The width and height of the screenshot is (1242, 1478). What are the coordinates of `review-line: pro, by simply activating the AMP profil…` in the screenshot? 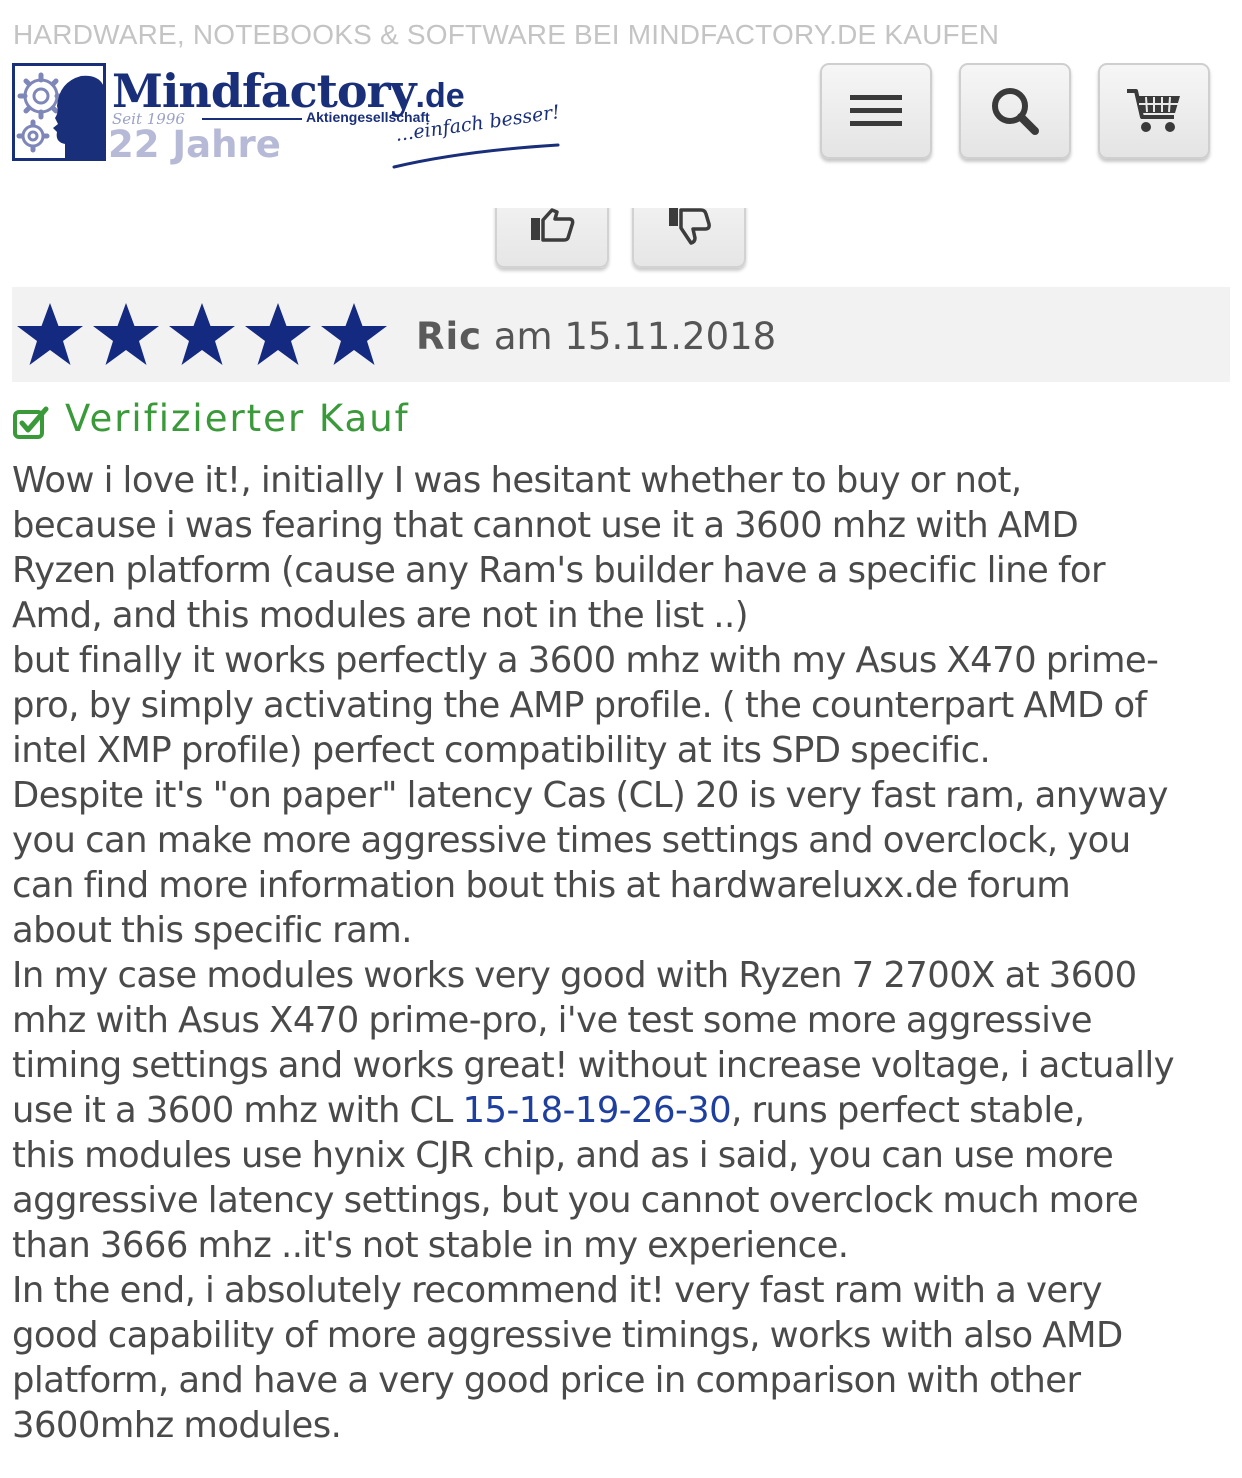 It's located at (579, 705).